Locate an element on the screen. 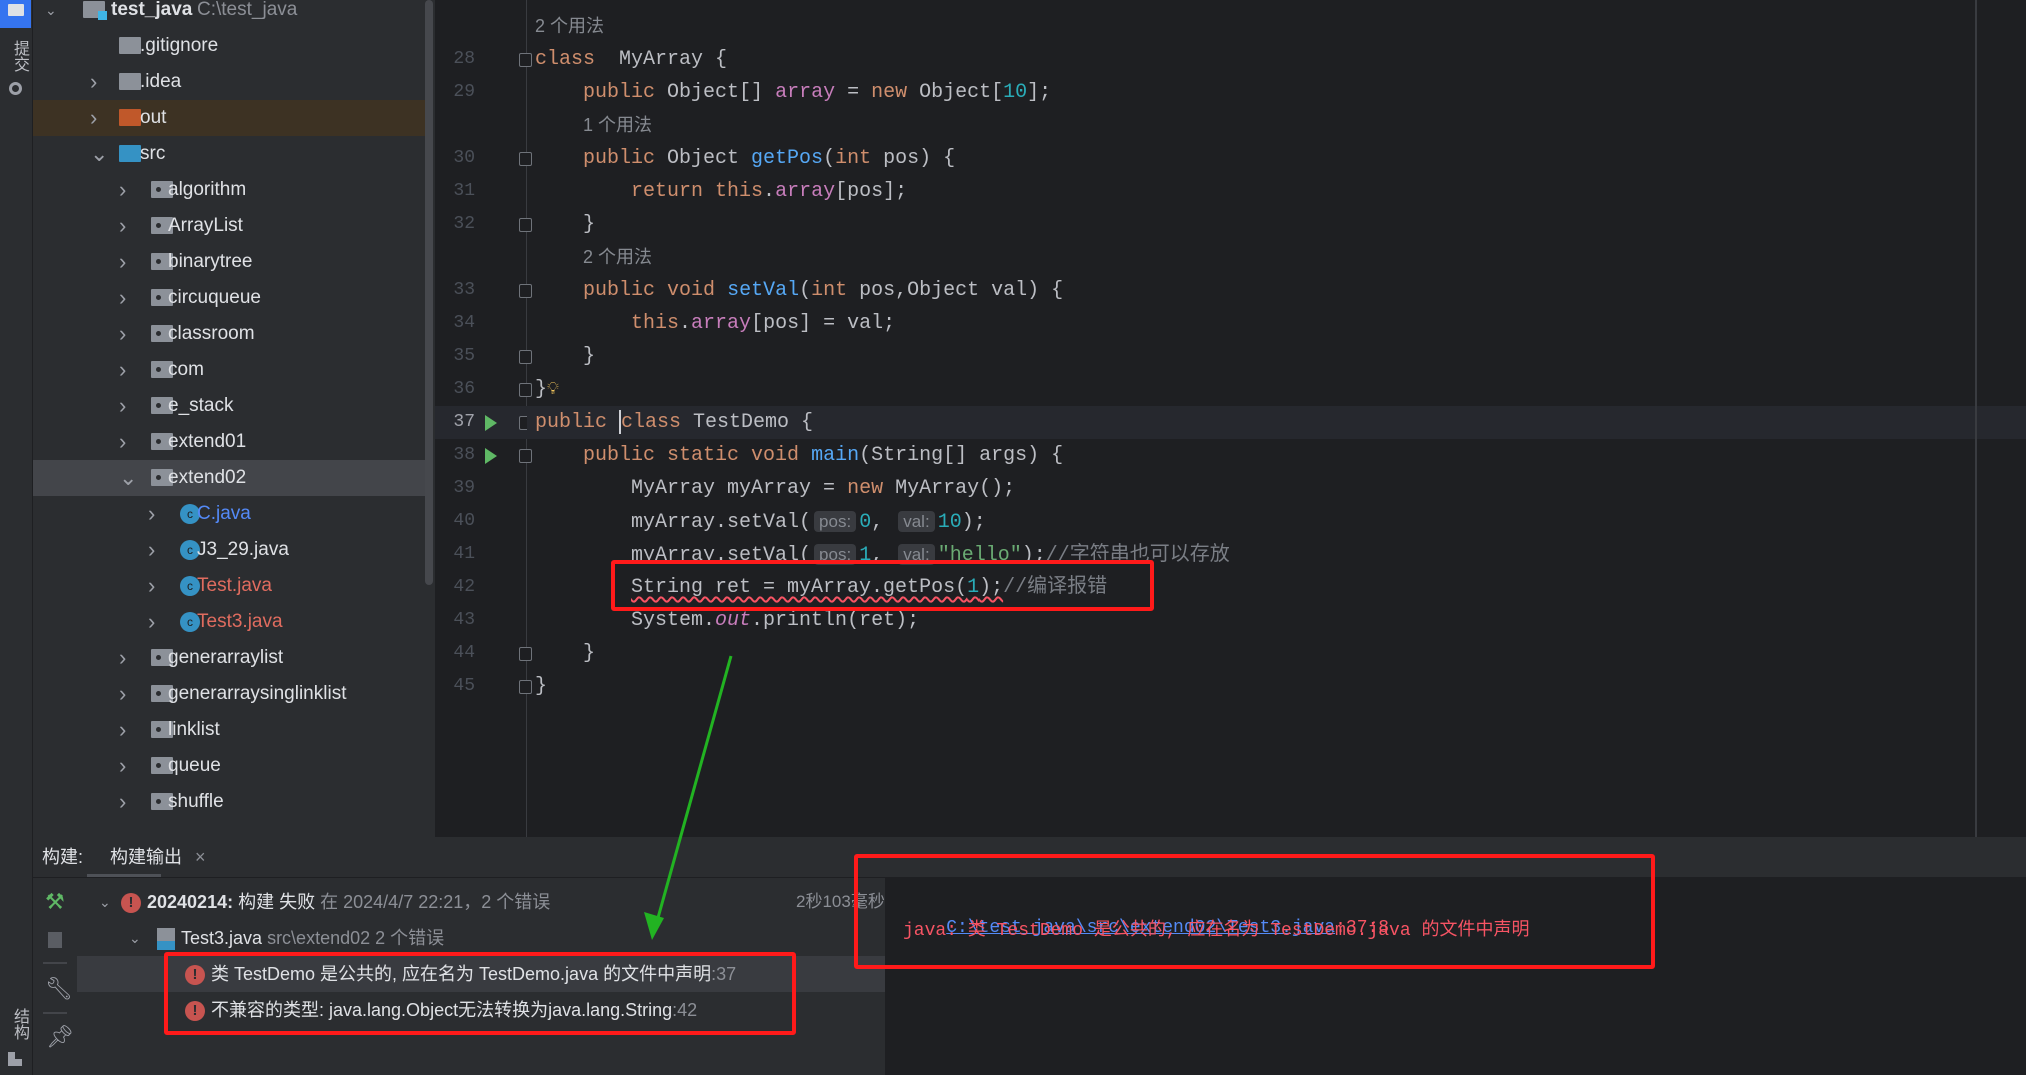 The image size is (2026, 1075). code-token: getPos is located at coordinates (787, 158).